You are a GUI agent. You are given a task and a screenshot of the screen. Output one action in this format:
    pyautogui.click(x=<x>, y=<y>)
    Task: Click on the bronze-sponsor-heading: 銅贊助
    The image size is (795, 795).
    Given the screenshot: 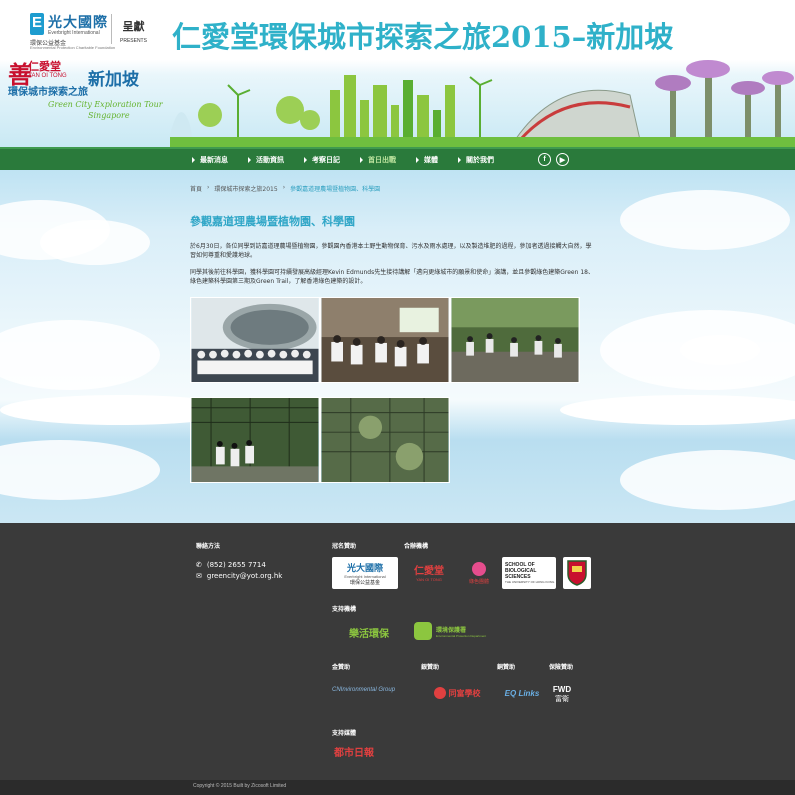 What is the action you would take?
    pyautogui.click(x=506, y=667)
    